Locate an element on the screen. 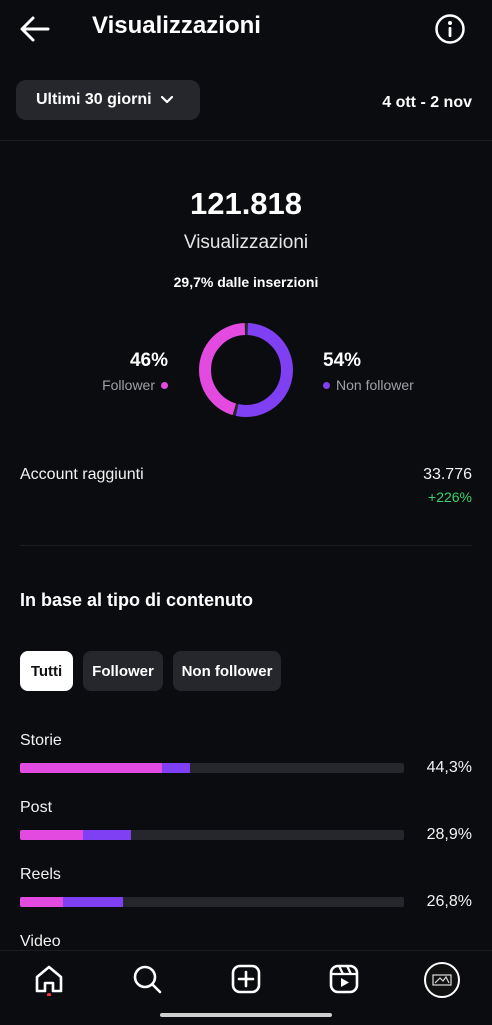 Image resolution: width=492 pixels, height=1025 pixels. row-label-storie: Storie is located at coordinates (41, 740).